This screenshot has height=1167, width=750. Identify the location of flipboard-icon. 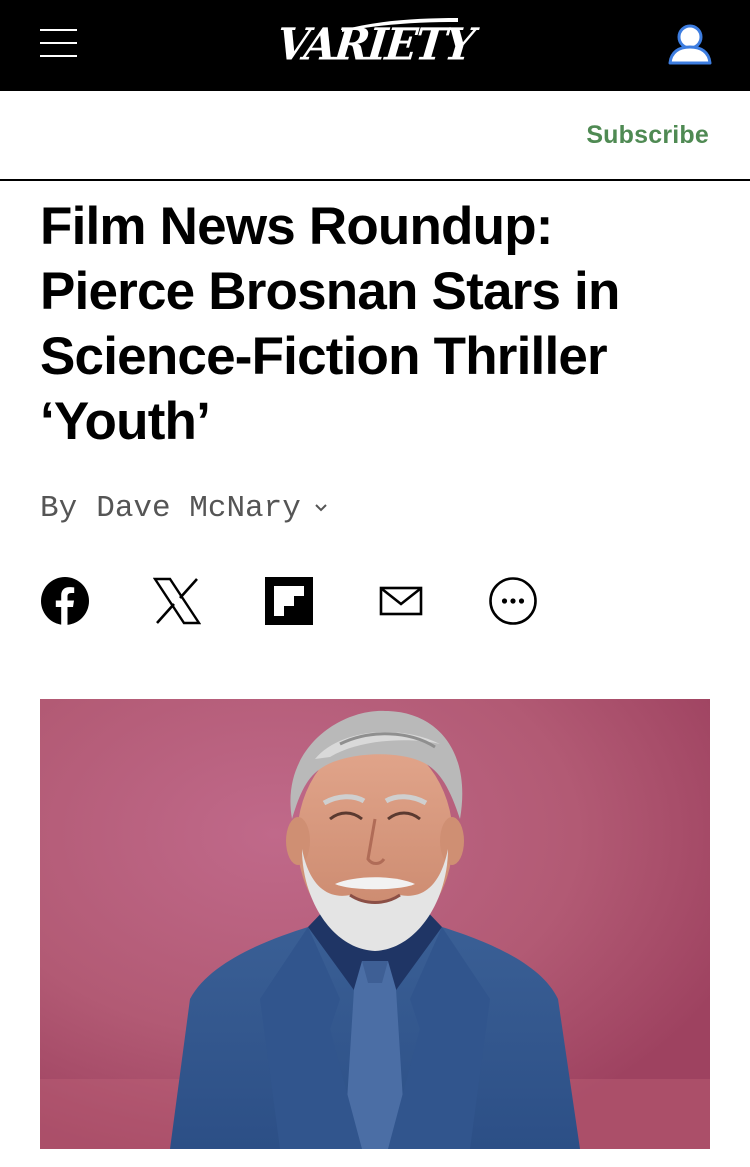
(289, 601).